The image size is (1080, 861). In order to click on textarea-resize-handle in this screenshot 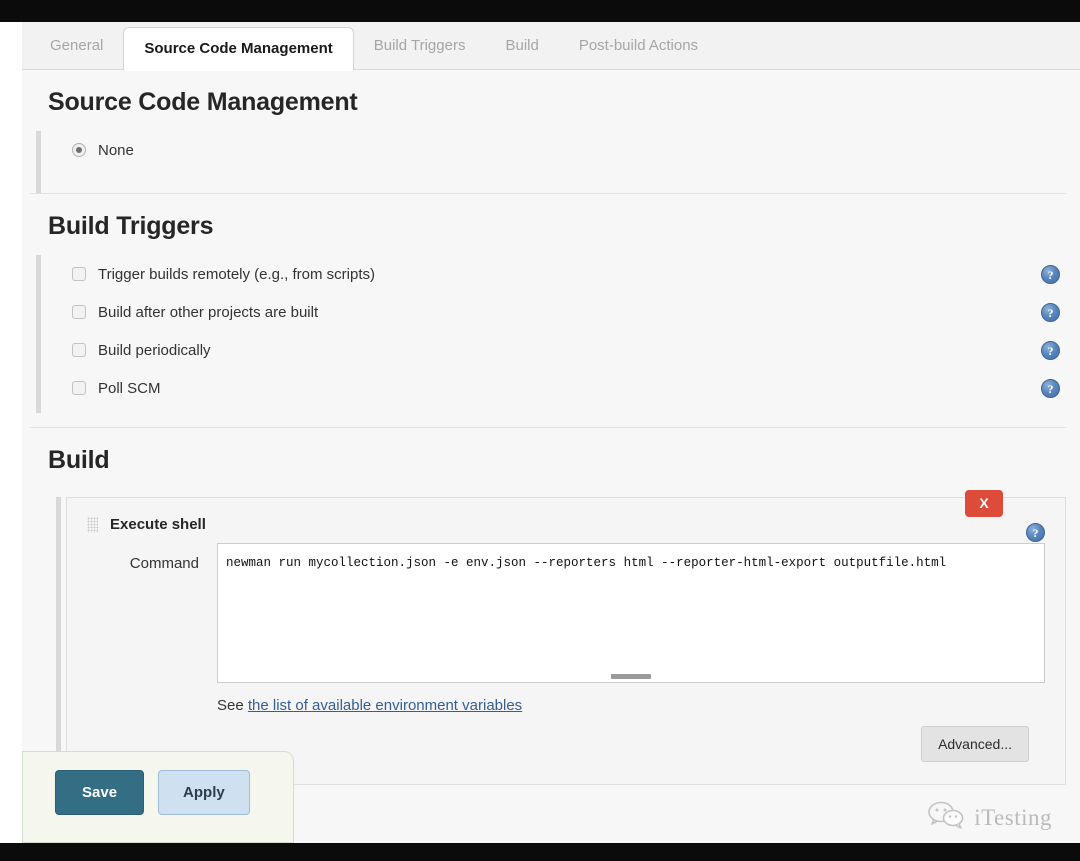, I will do `click(631, 676)`.